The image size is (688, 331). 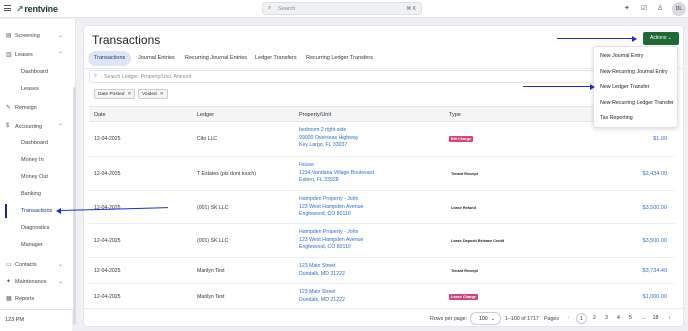 I want to click on sidebar-sub-manager: Manager, so click(x=35, y=245).